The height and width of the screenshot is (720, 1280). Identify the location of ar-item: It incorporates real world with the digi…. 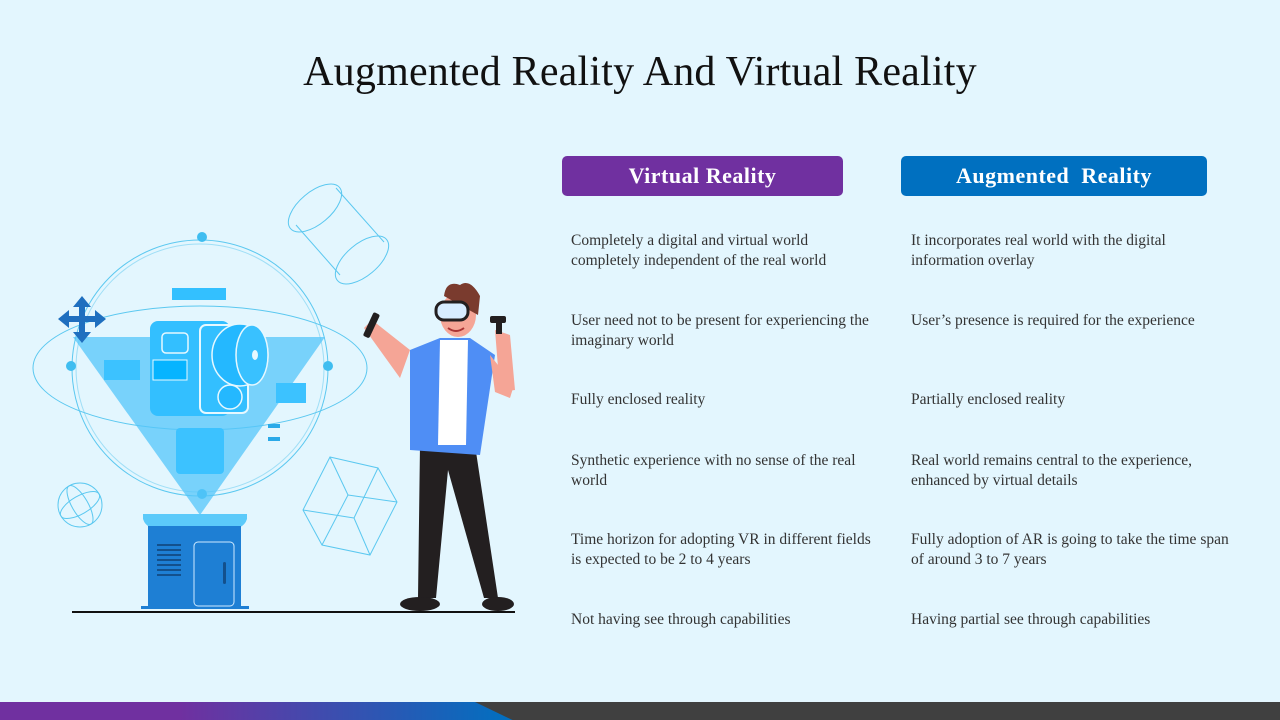
(1038, 250).